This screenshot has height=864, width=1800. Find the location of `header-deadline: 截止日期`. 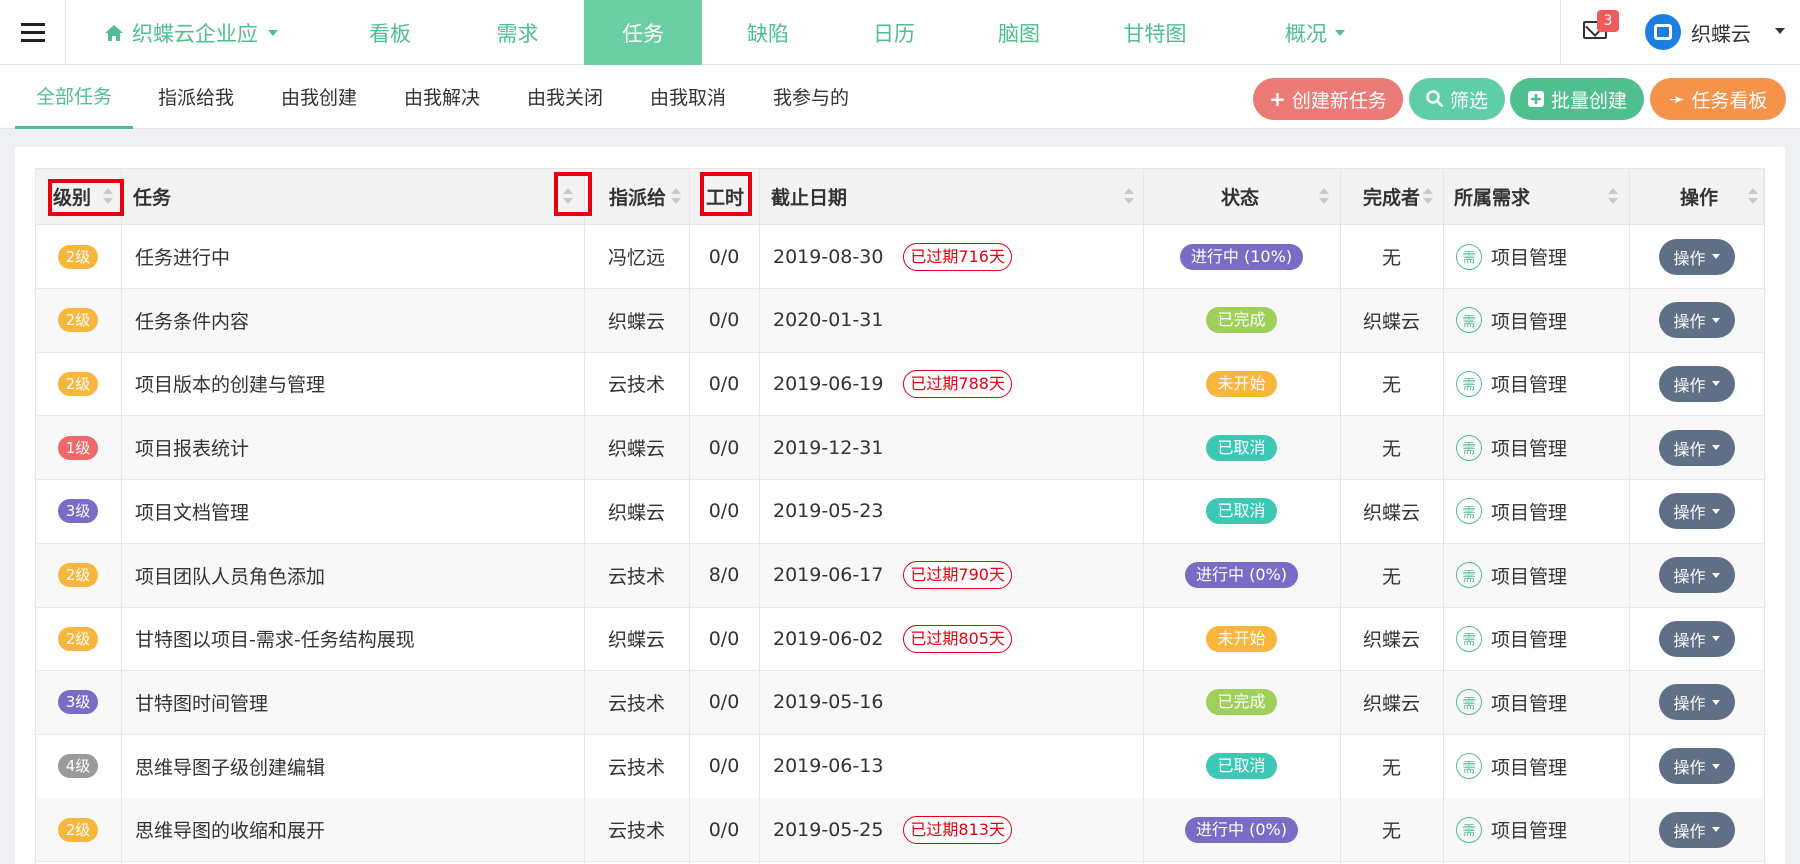

header-deadline: 截止日期 is located at coordinates (809, 196).